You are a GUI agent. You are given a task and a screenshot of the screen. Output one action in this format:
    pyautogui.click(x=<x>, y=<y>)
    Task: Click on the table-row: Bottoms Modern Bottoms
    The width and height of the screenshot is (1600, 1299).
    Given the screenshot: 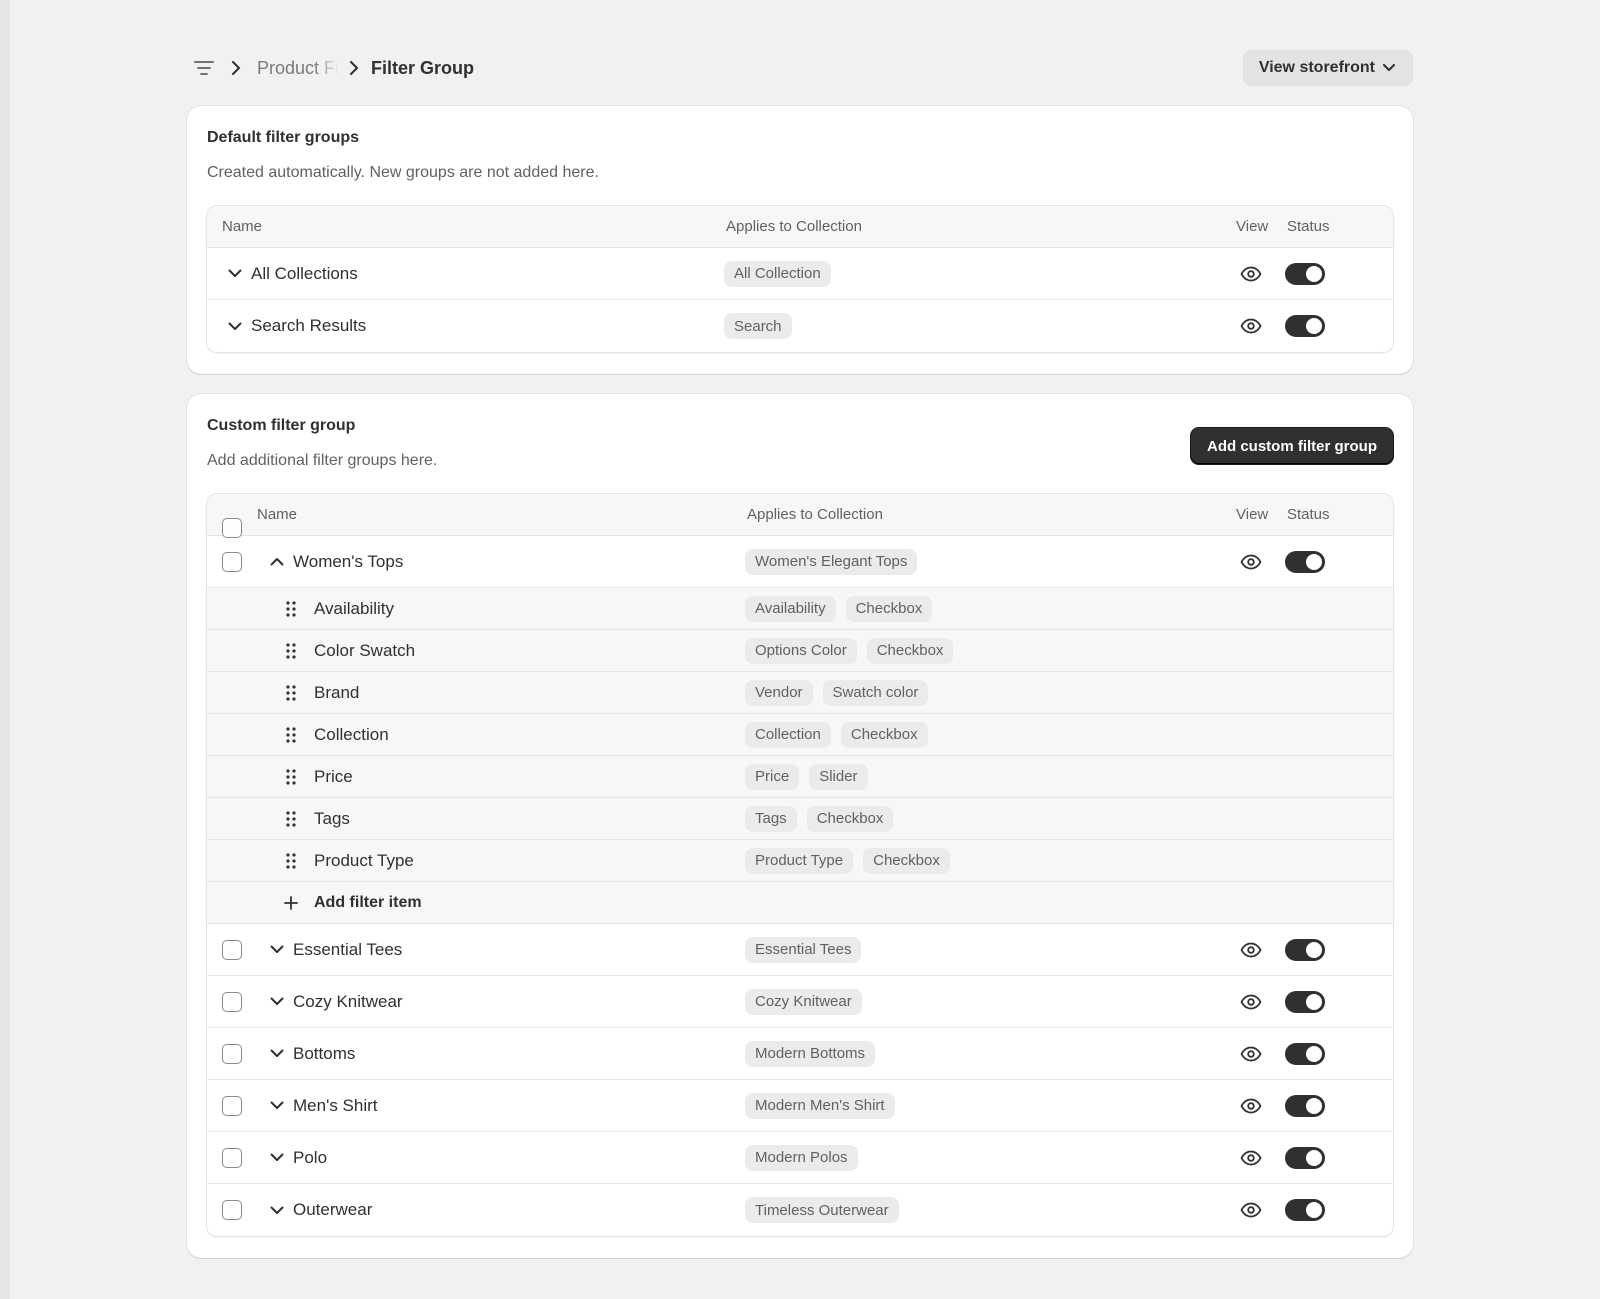 What is the action you would take?
    pyautogui.click(x=800, y=1054)
    